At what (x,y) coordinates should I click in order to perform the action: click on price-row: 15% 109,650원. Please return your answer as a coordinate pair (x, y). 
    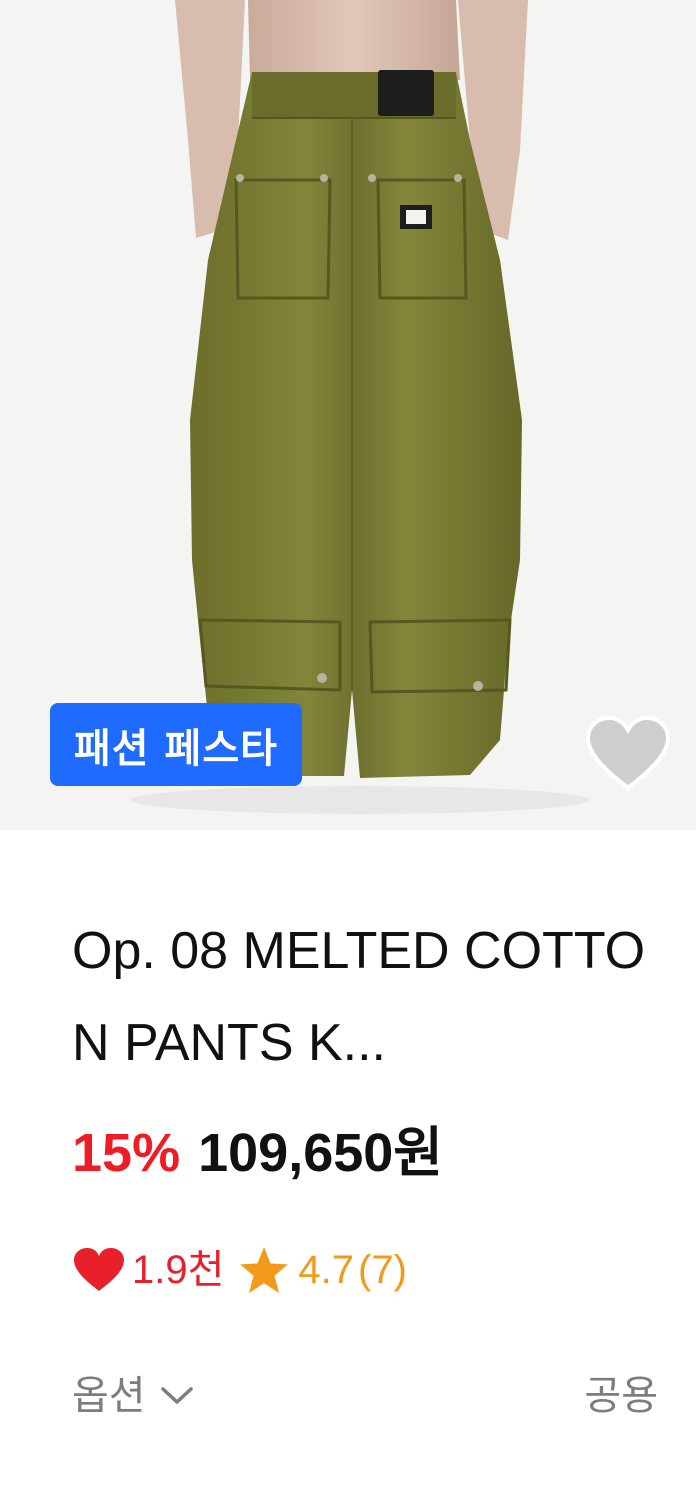
    Looking at the image, I should click on (257, 1153).